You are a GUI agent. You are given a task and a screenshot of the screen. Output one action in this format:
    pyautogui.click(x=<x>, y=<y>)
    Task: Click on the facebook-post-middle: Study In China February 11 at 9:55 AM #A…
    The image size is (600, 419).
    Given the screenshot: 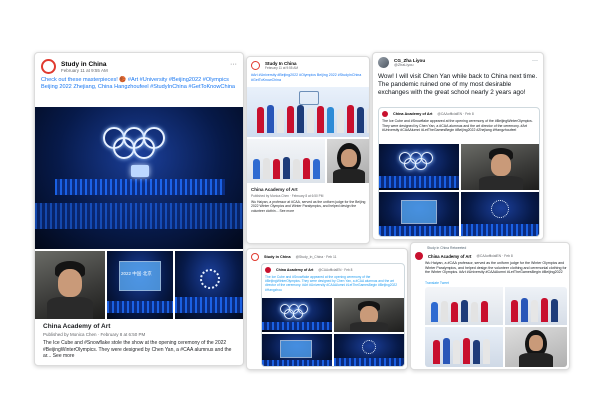 What is the action you would take?
    pyautogui.click(x=308, y=150)
    